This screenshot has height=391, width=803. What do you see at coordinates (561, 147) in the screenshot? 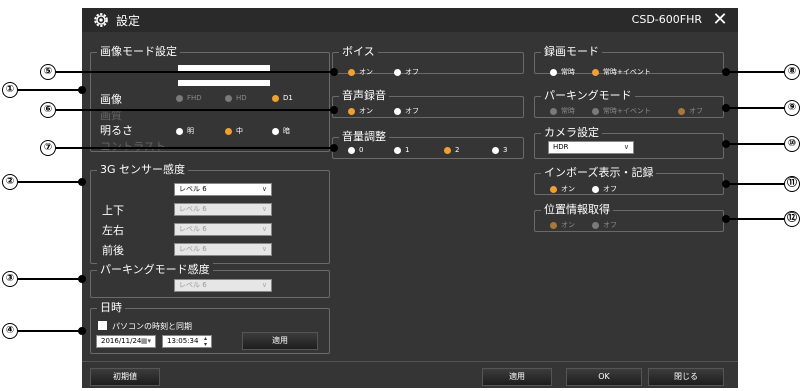
I see `camera-value: HDR` at bounding box center [561, 147].